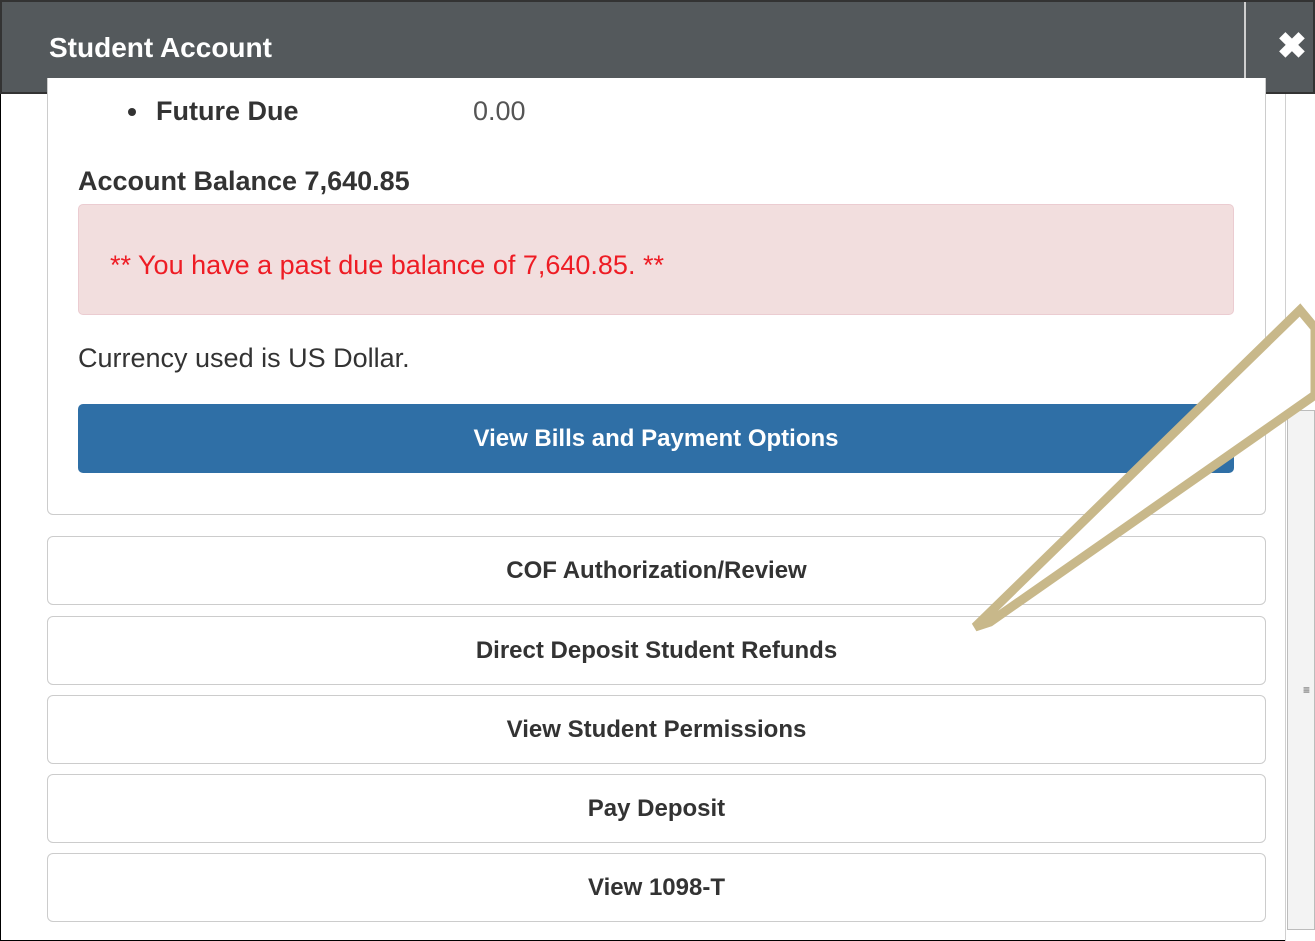 Image resolution: width=1315 pixels, height=941 pixels. I want to click on view-1098t-button: View 1098-T, so click(656, 887).